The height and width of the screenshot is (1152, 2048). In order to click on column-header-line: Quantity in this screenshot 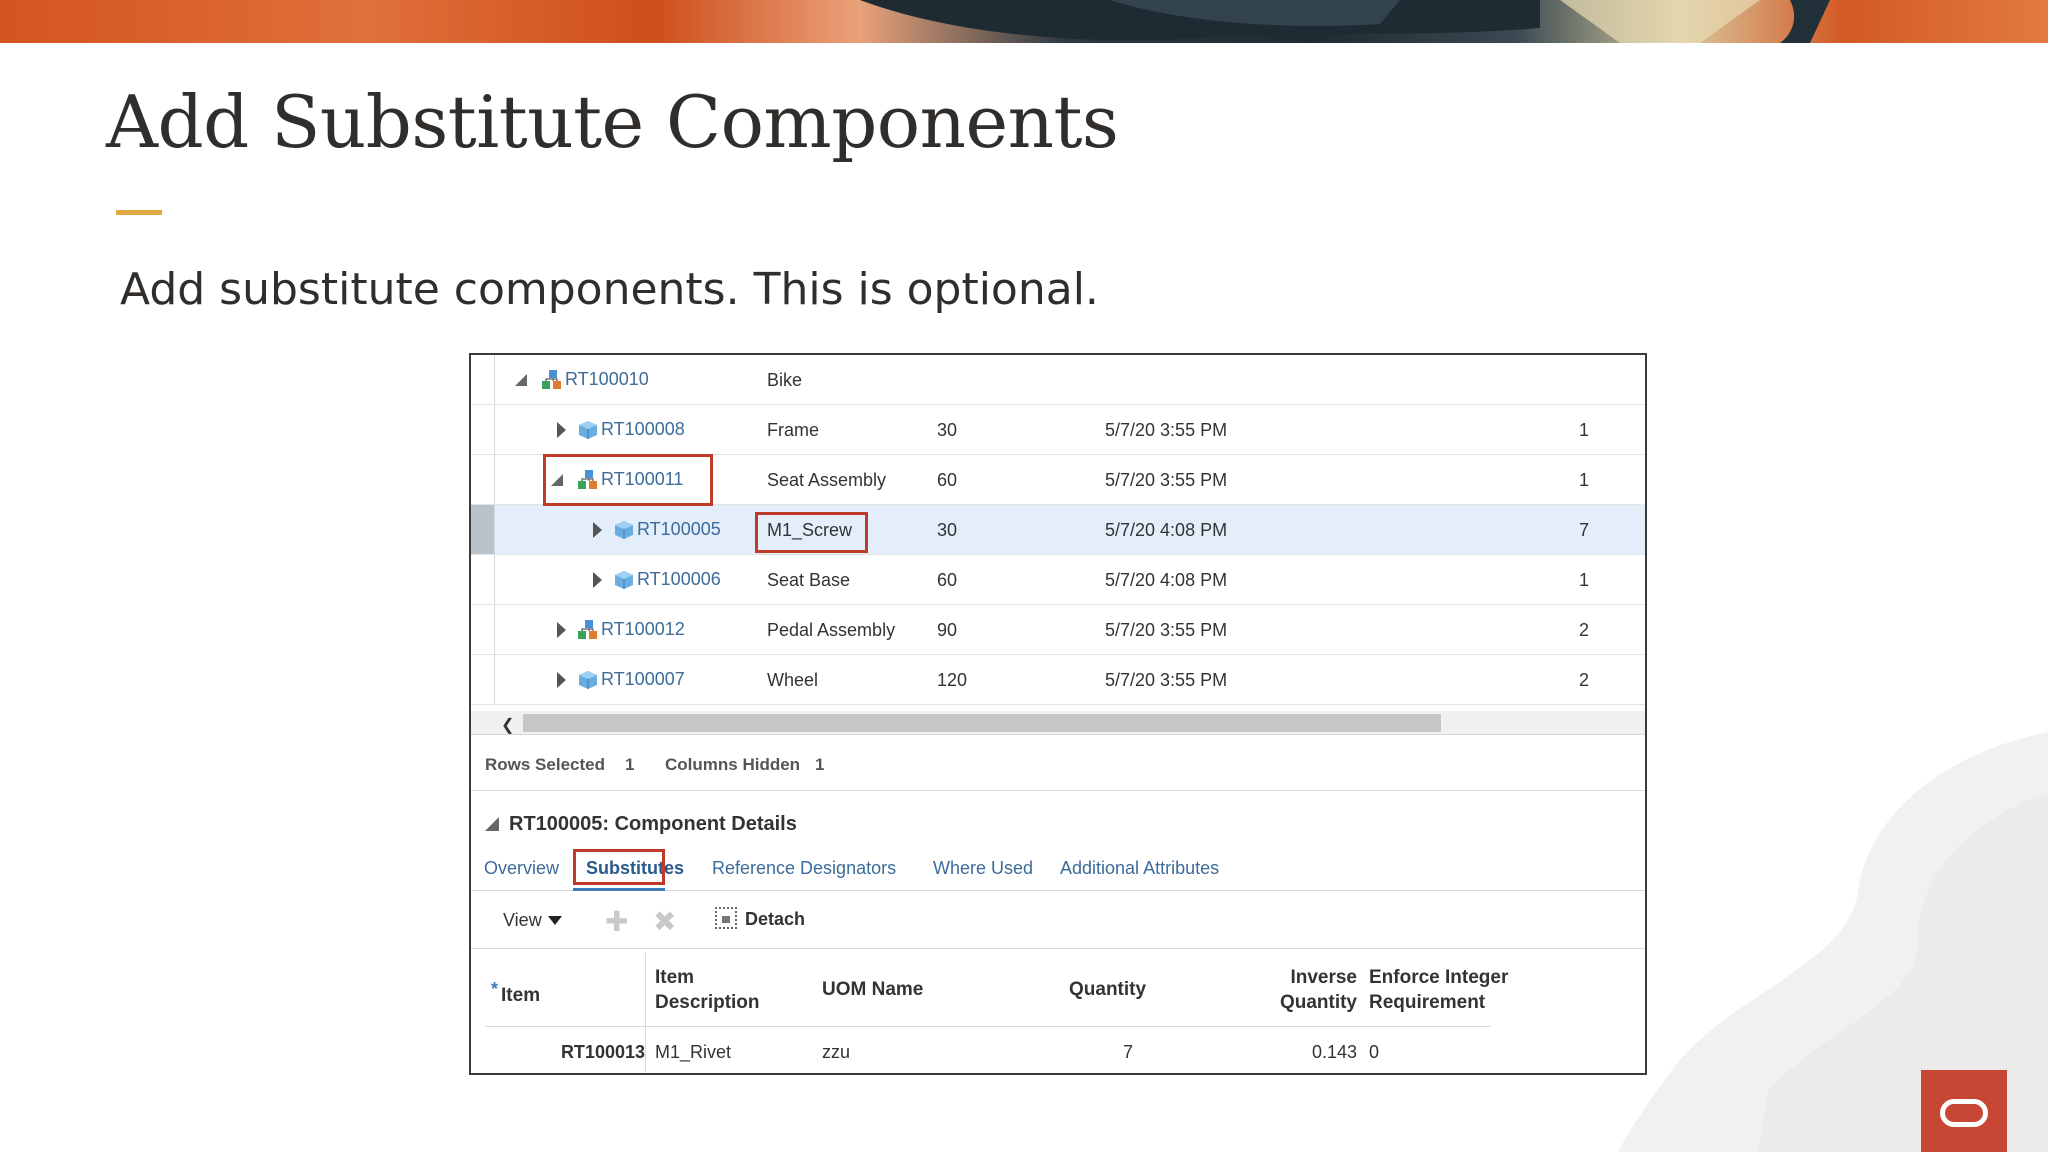, I will do `click(1318, 1002)`.